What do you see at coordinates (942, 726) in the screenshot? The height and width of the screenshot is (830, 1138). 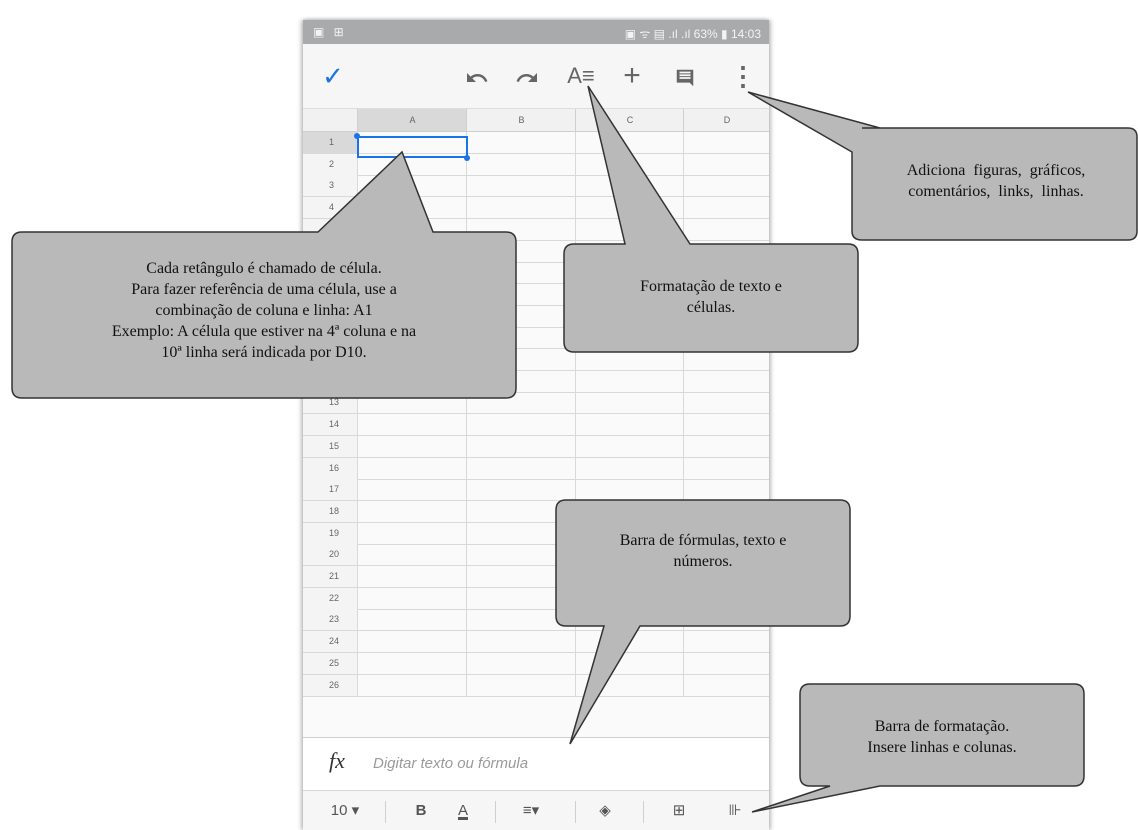 I see `callout-line: Barra de formatação.` at bounding box center [942, 726].